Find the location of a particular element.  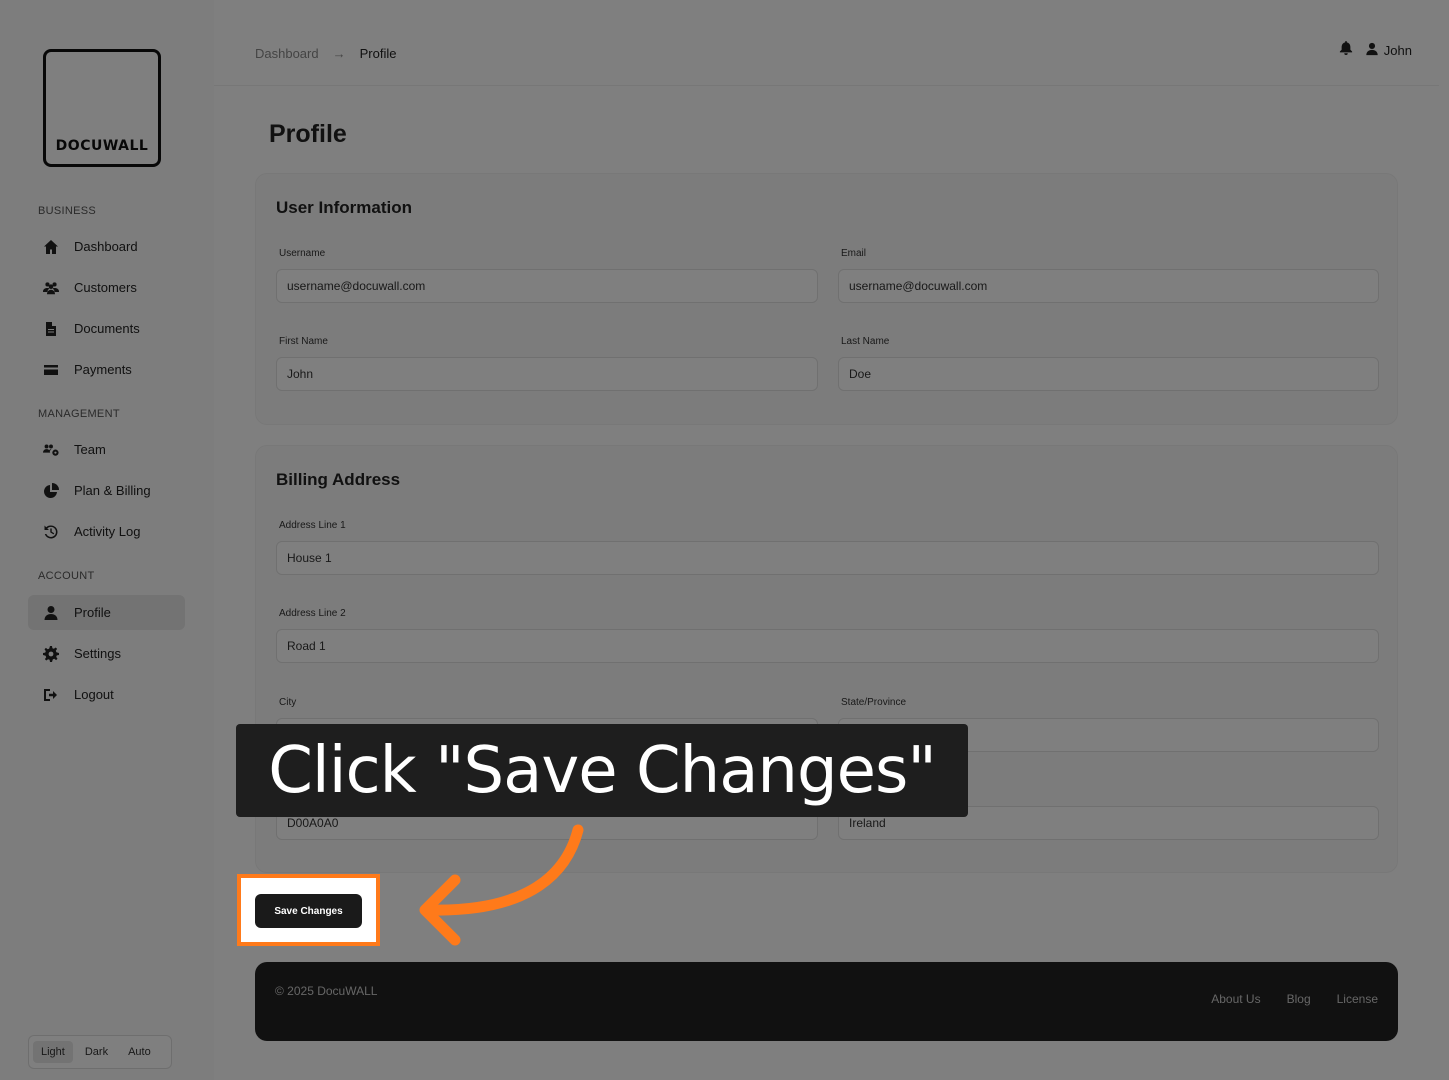

team-icon is located at coordinates (51, 450).